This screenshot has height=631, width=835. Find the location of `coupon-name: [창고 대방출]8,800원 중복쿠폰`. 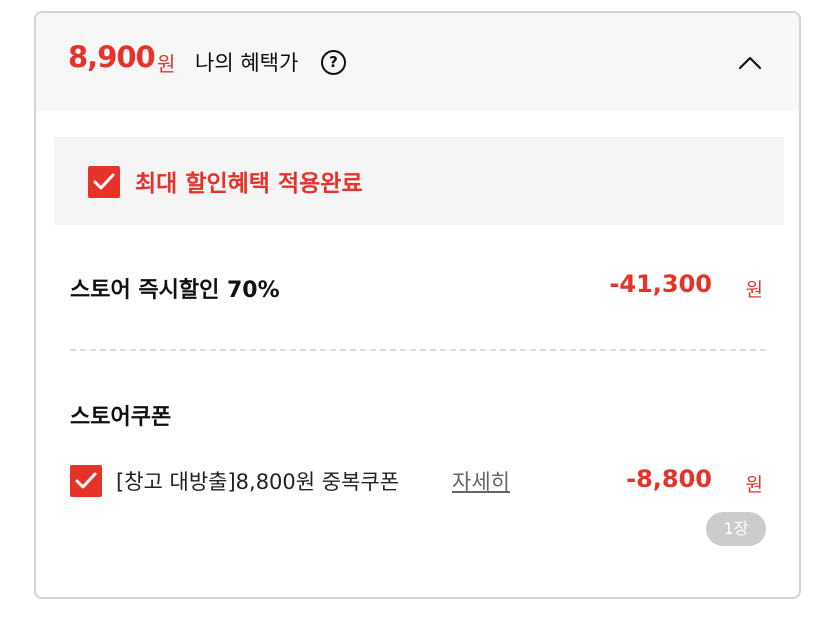

coupon-name: [창고 대방출]8,800원 중복쿠폰 is located at coordinates (258, 482).